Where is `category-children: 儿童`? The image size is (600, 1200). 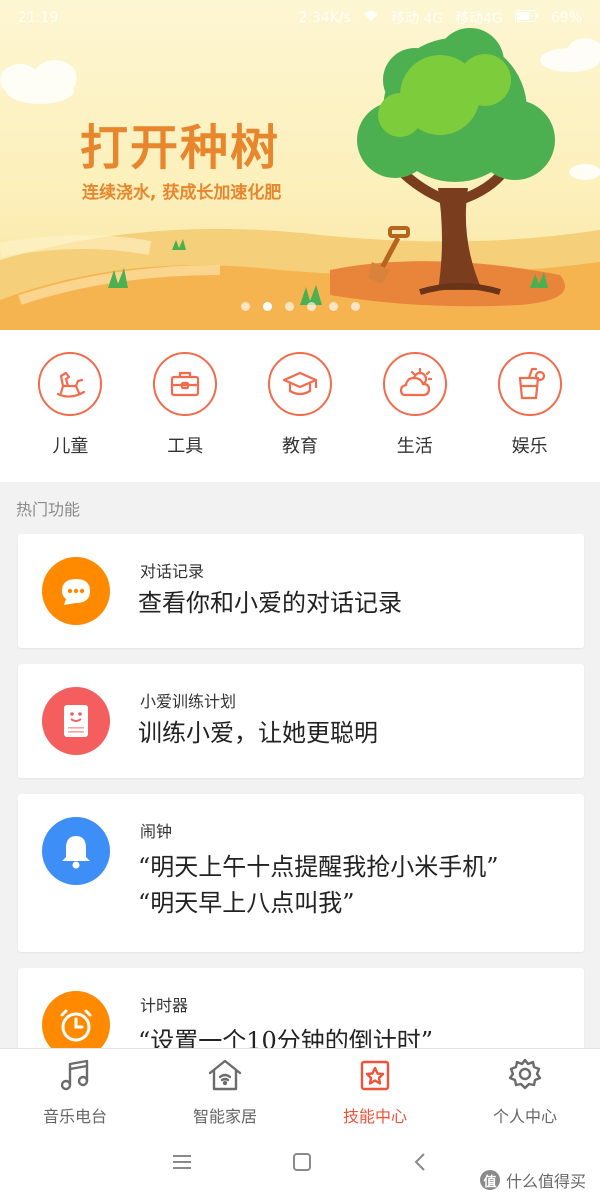 category-children: 儿童 is located at coordinates (70, 417).